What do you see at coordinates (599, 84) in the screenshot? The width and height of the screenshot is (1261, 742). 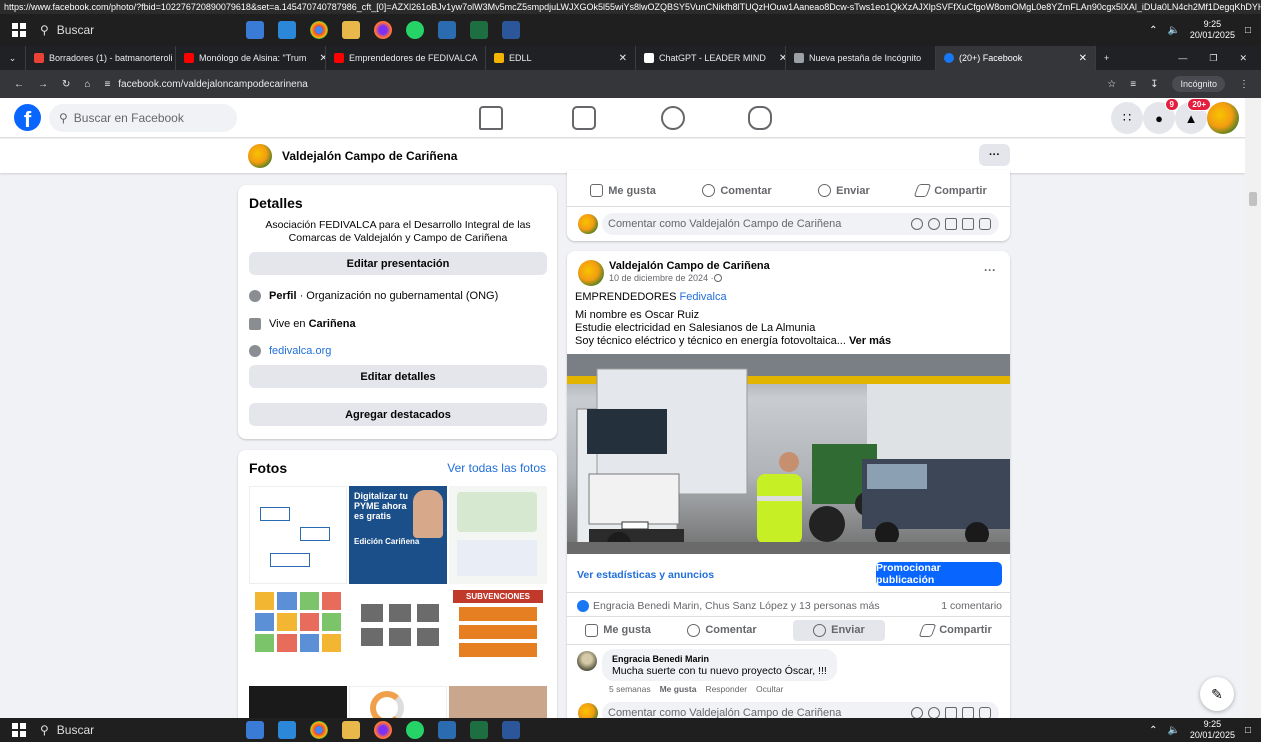 I see `url-input: ≡ facebook.com/valdejaloncampodecarinena` at bounding box center [599, 84].